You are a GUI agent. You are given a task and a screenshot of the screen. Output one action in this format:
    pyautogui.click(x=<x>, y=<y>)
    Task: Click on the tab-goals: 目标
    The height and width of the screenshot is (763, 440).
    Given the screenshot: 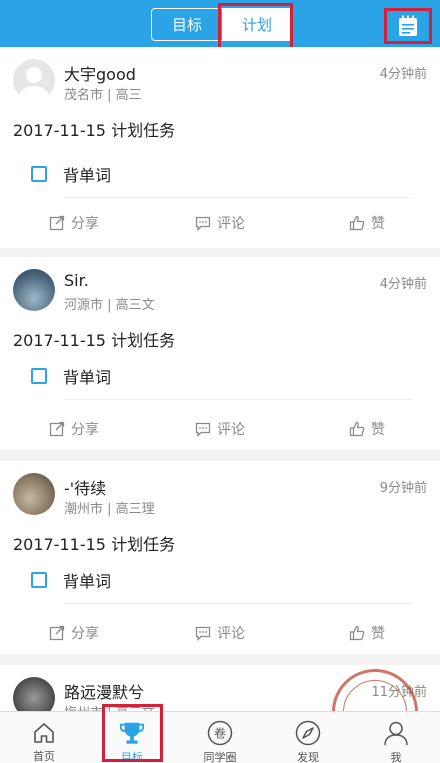 What is the action you would take?
    pyautogui.click(x=187, y=24)
    